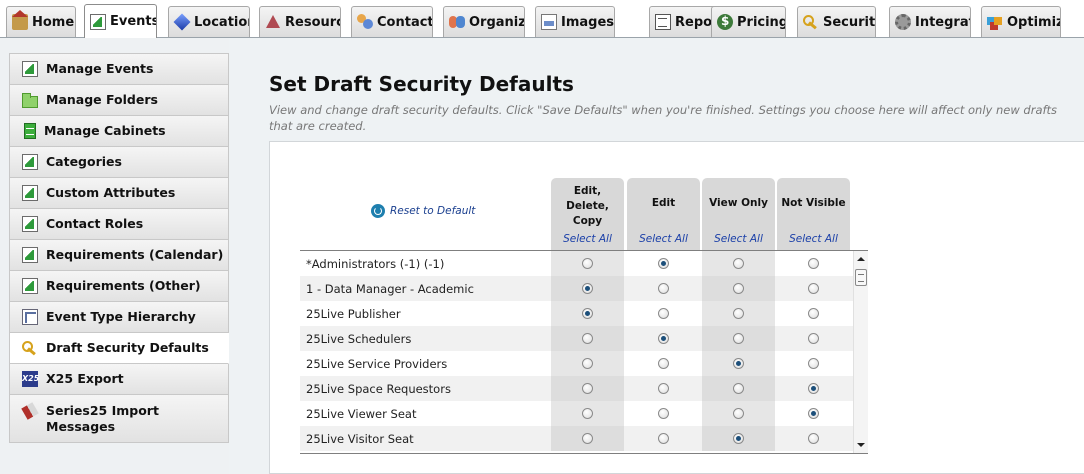  Describe the element at coordinates (119, 419) in the screenshot. I see `sidebar-item-series25-import-messages: Series25 Import Messages` at that location.